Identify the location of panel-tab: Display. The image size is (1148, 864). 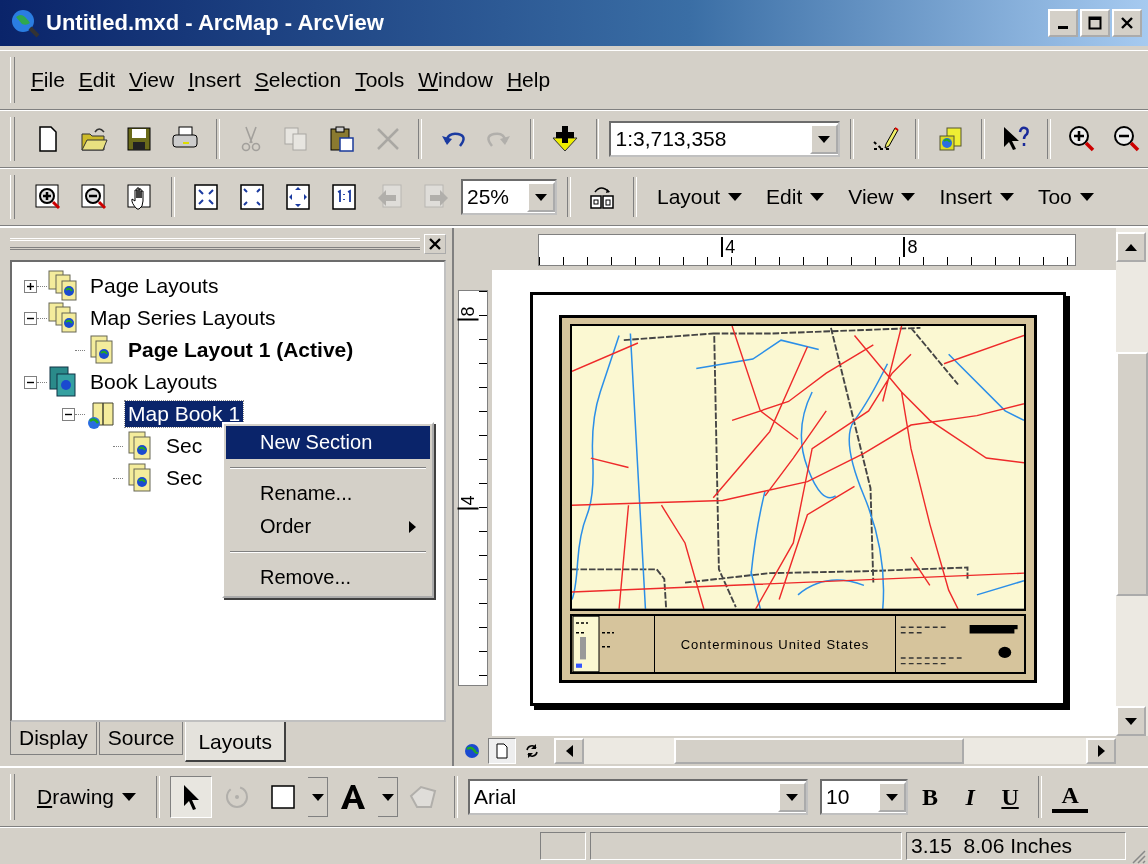
(53, 738).